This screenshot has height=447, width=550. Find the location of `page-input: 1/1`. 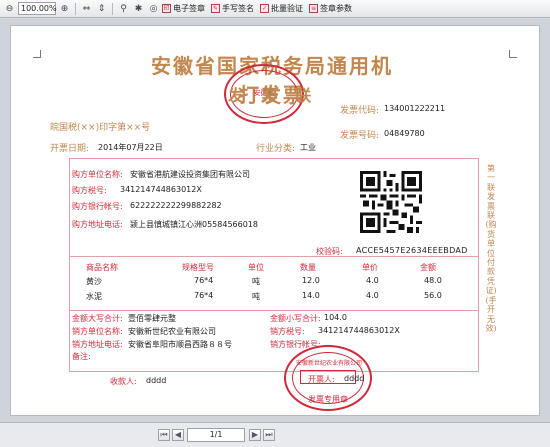

page-input: 1/1 is located at coordinates (216, 435).